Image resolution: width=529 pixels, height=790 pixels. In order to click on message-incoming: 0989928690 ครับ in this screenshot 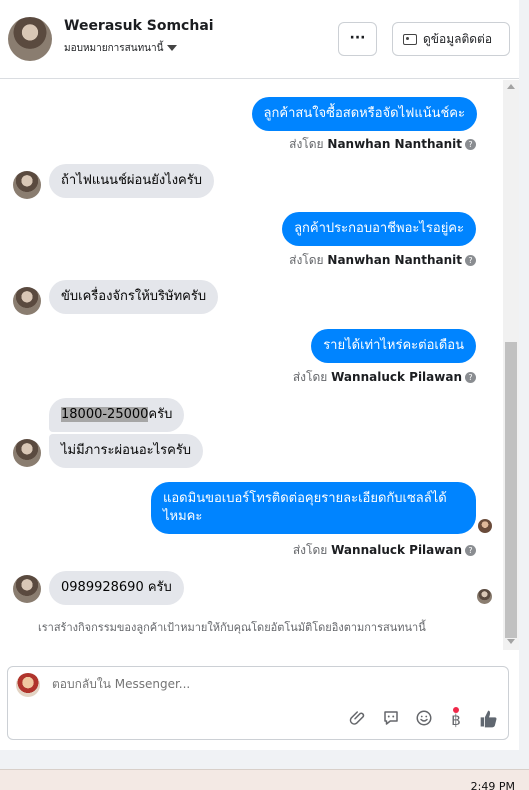, I will do `click(116, 588)`.